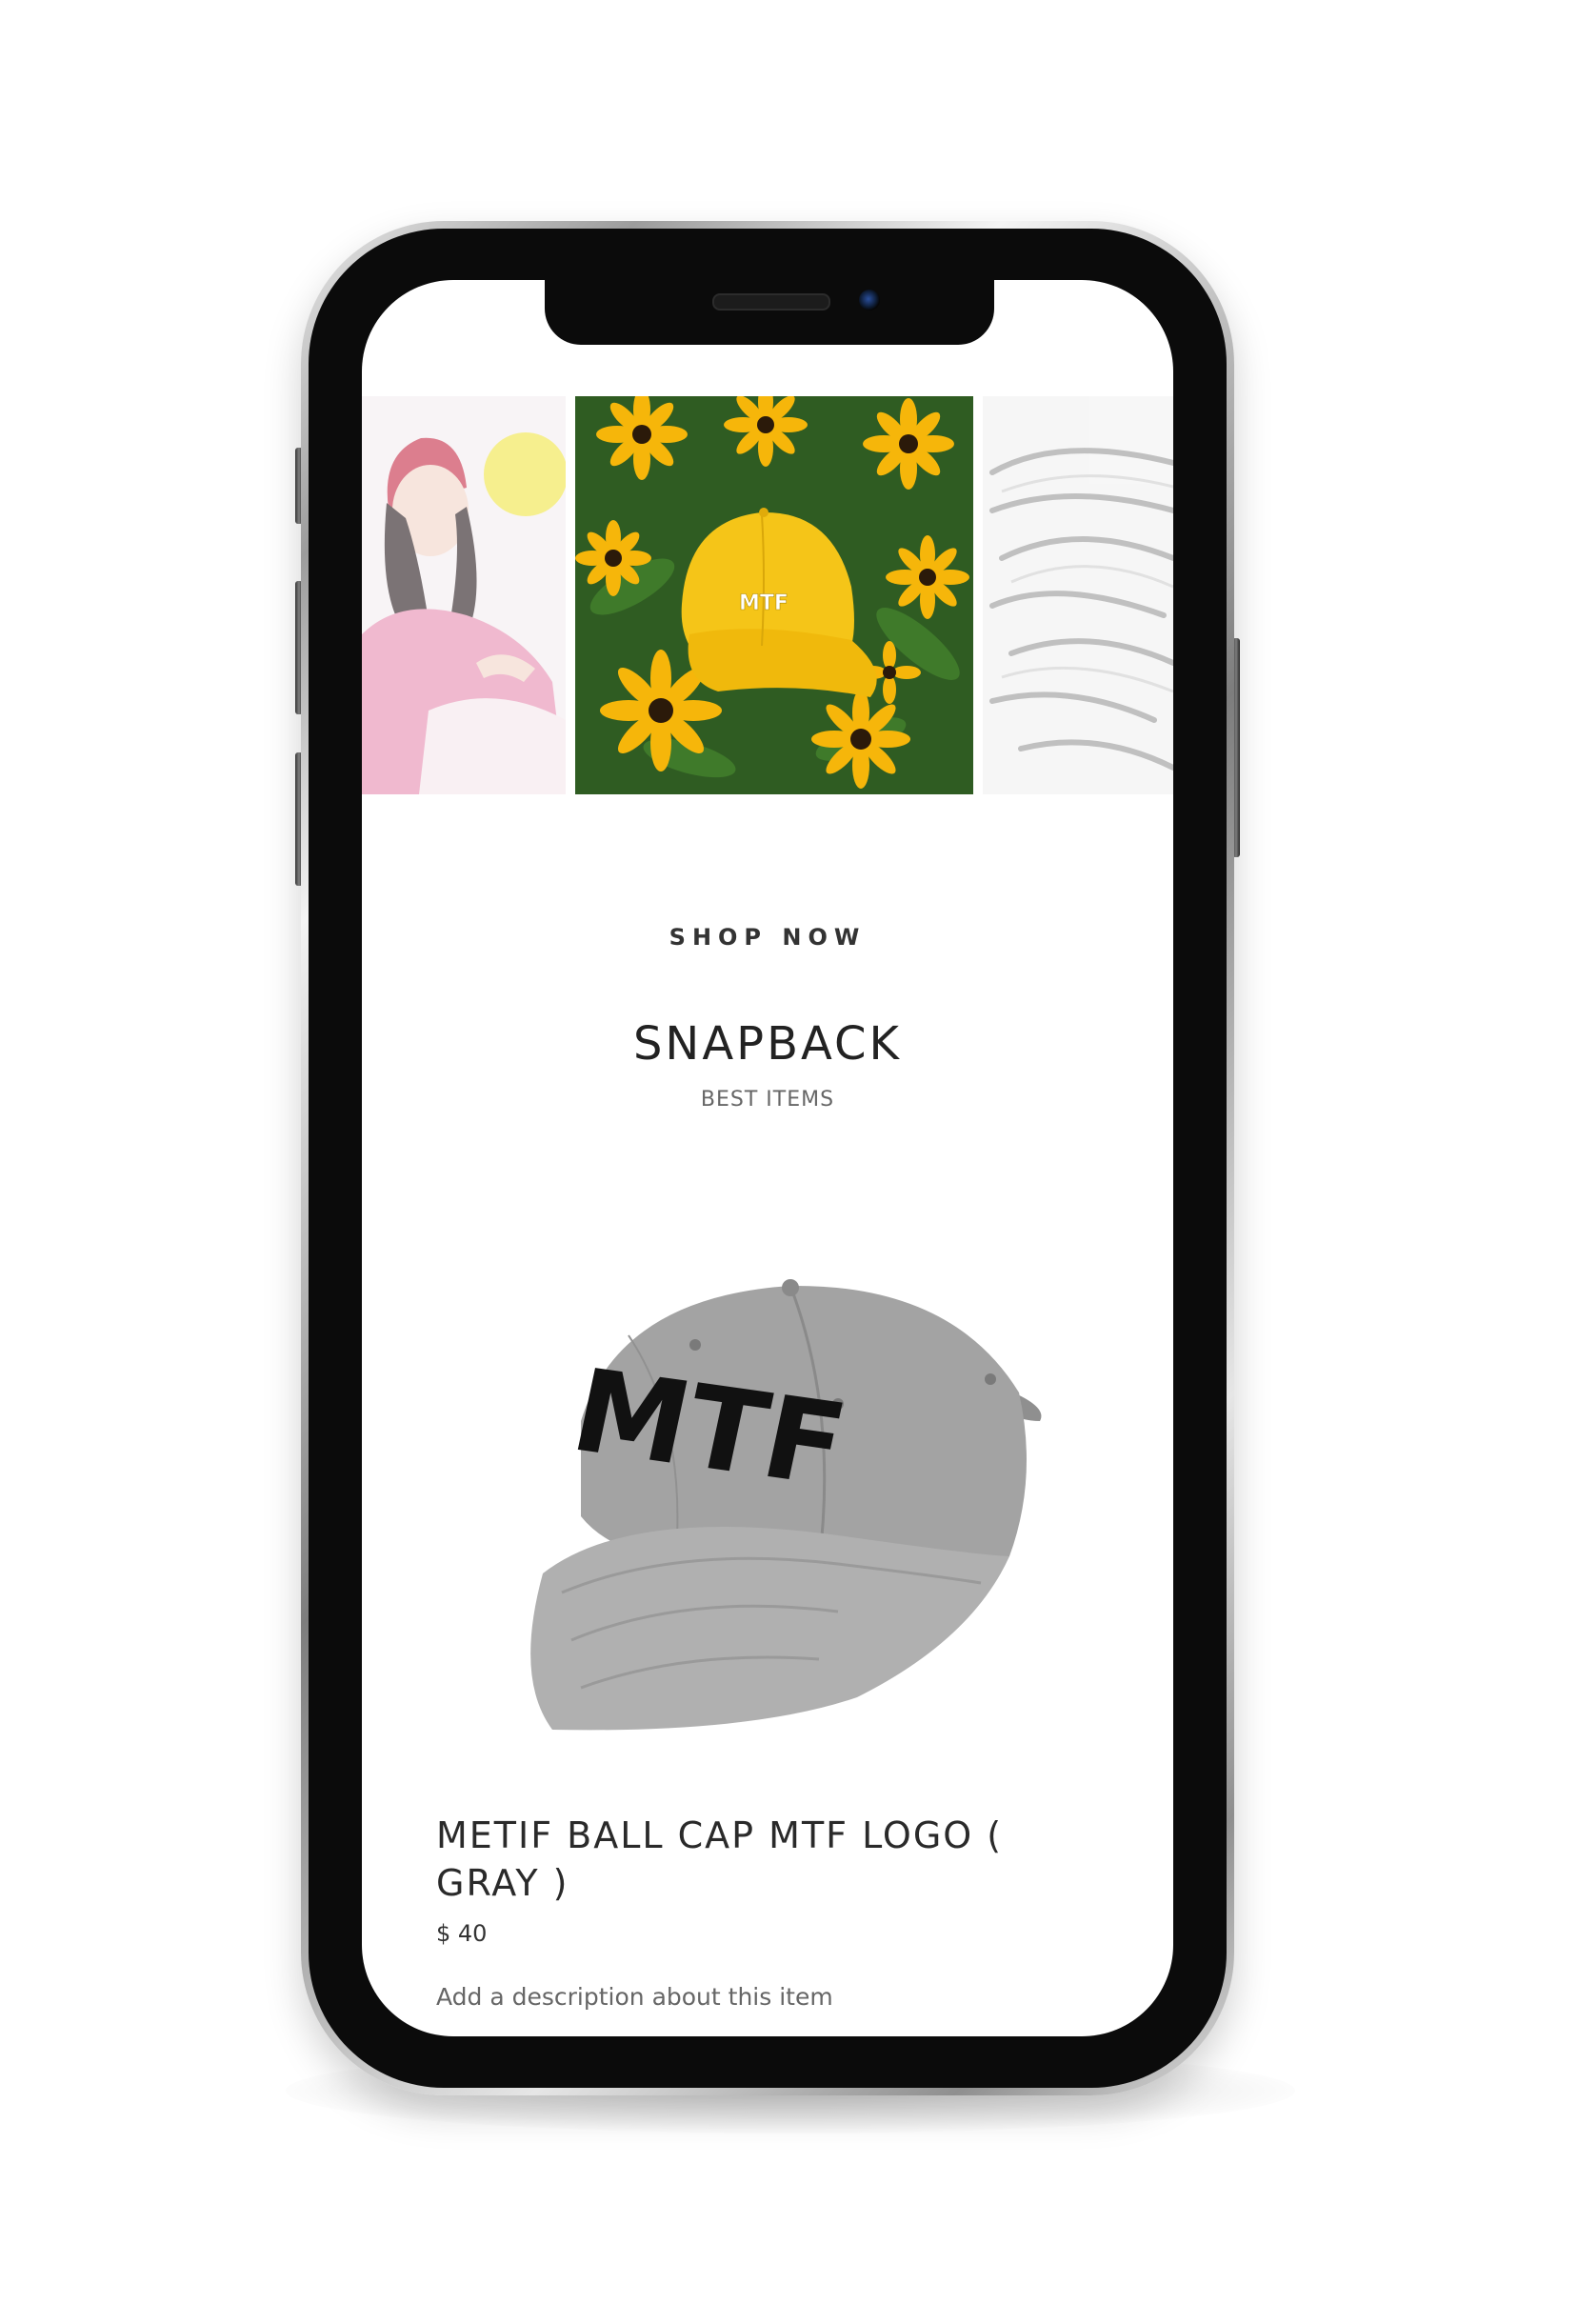 The width and height of the screenshot is (1577, 2324). I want to click on product-image: MTF, so click(767, 1505).